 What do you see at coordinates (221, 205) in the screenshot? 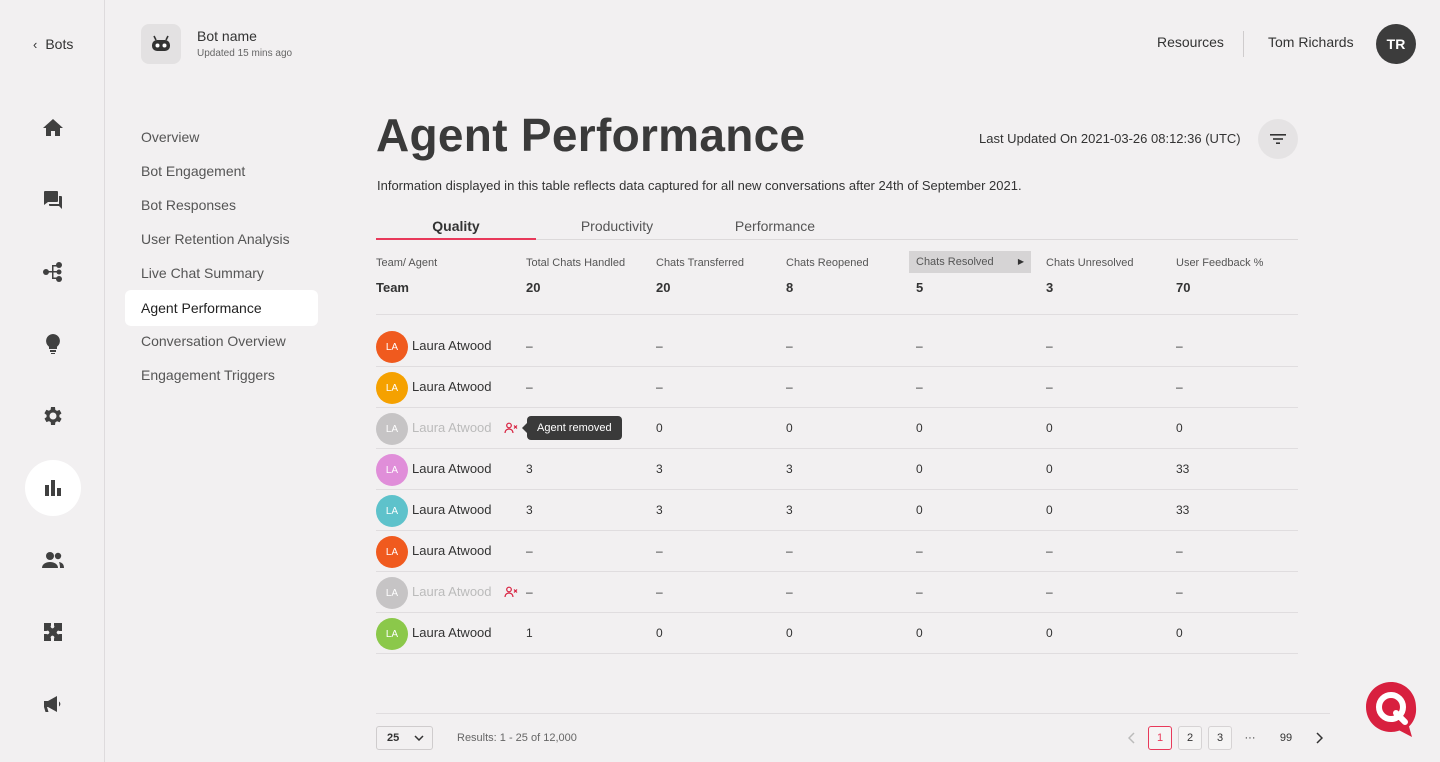
I see `subnav-item-bot-responses: Bot Responses` at bounding box center [221, 205].